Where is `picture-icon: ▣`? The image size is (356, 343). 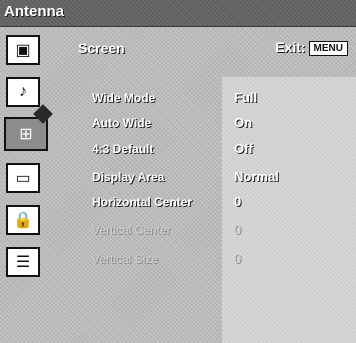
picture-icon: ▣ is located at coordinates (23, 50).